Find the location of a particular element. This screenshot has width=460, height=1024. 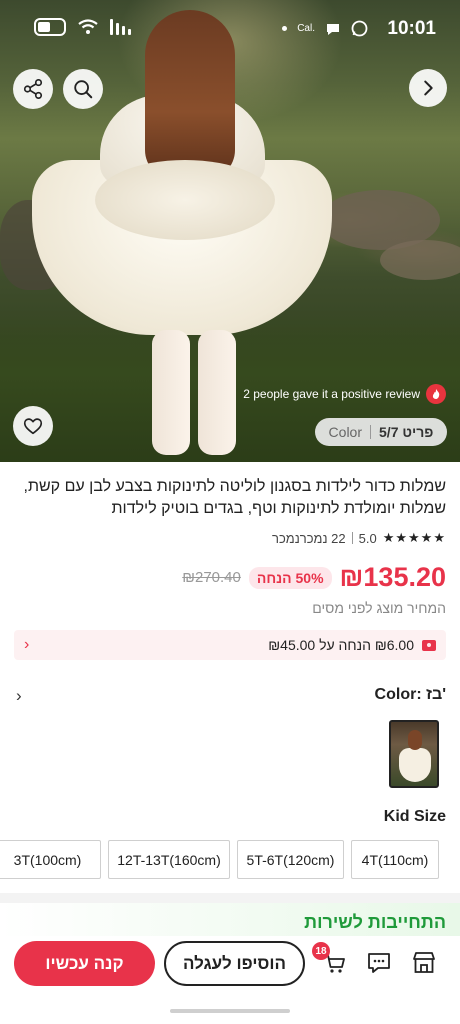

status-time: 10:01 is located at coordinates (411, 28).